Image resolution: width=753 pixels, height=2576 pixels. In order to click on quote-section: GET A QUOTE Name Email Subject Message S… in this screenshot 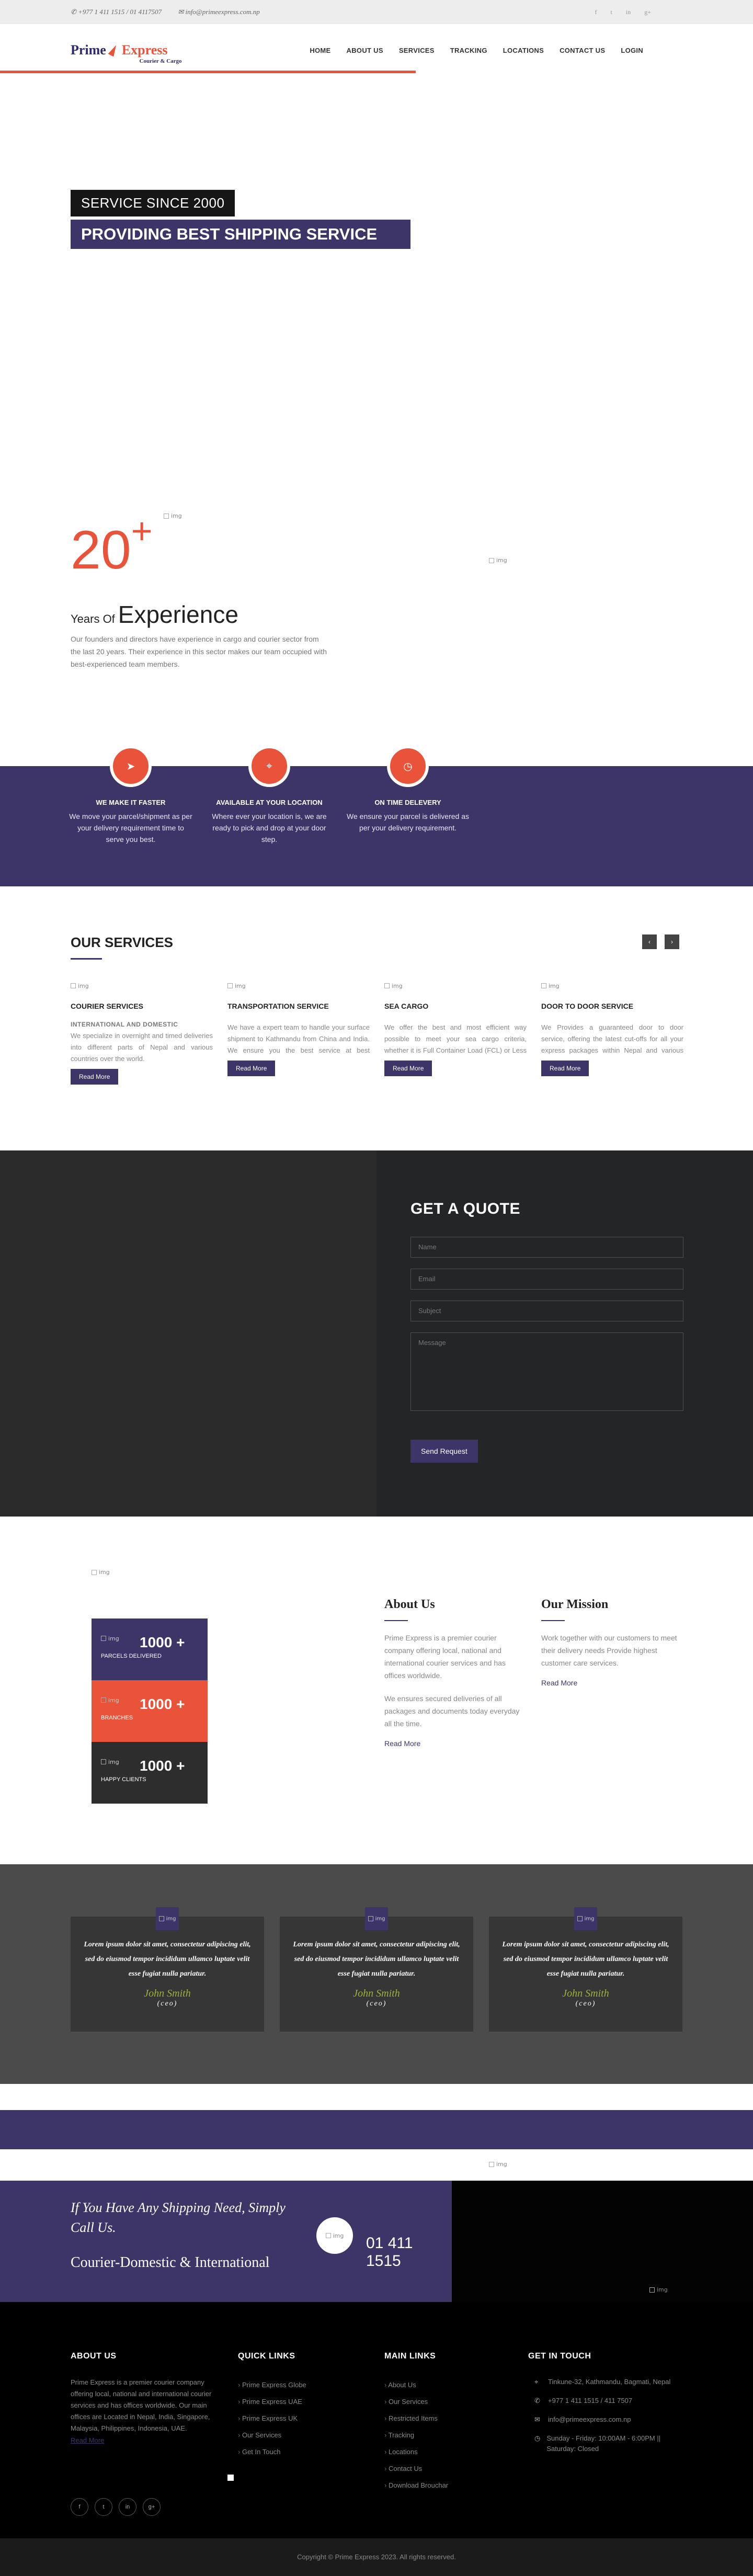, I will do `click(376, 1333)`.